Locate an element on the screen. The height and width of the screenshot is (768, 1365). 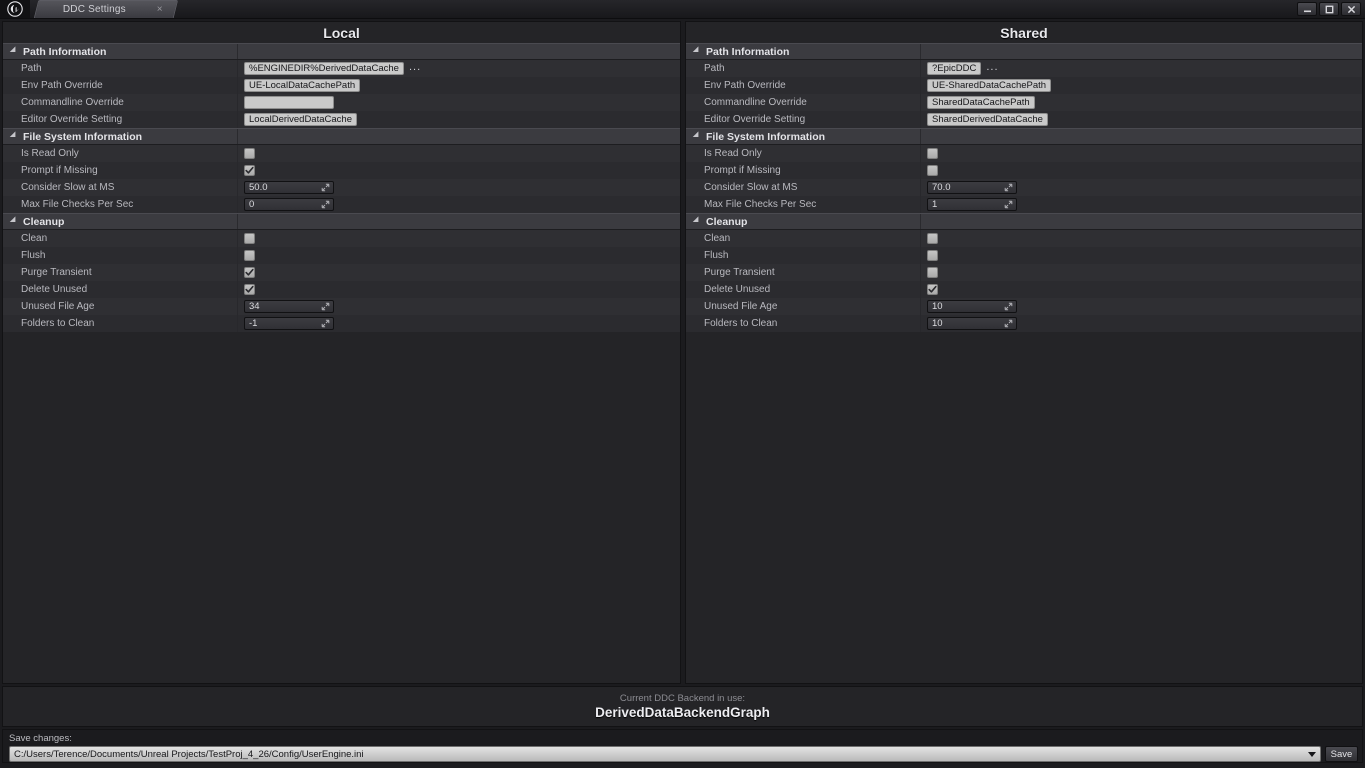
property-row: Purge Transient is located at coordinates (1024, 272).